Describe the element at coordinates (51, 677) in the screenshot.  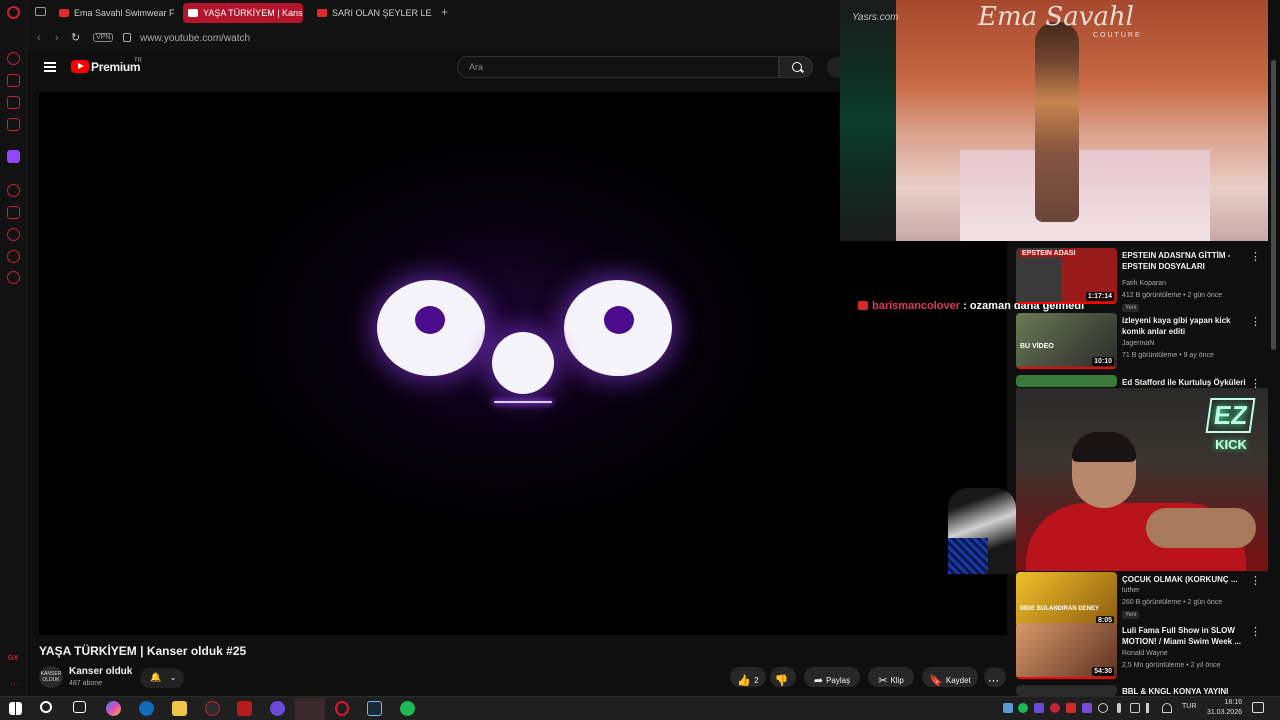
I see `channel-avatar: KANSER OLDUK` at that location.